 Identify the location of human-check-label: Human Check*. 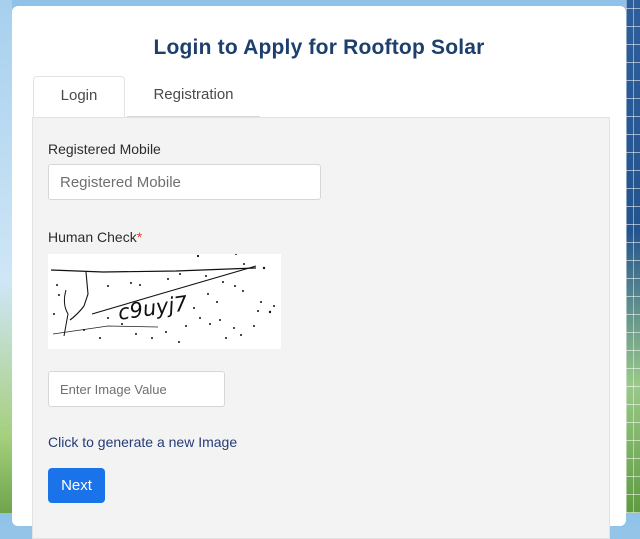
(95, 237).